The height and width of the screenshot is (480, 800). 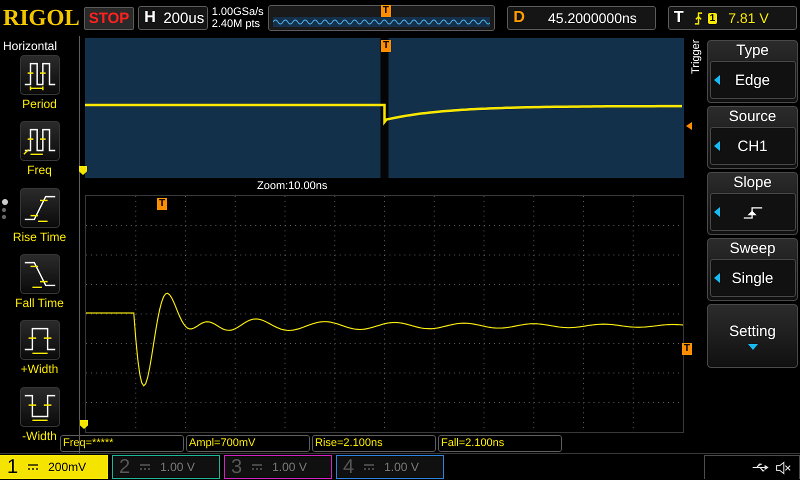 What do you see at coordinates (761, 467) in the screenshot?
I see `usb-icon` at bounding box center [761, 467].